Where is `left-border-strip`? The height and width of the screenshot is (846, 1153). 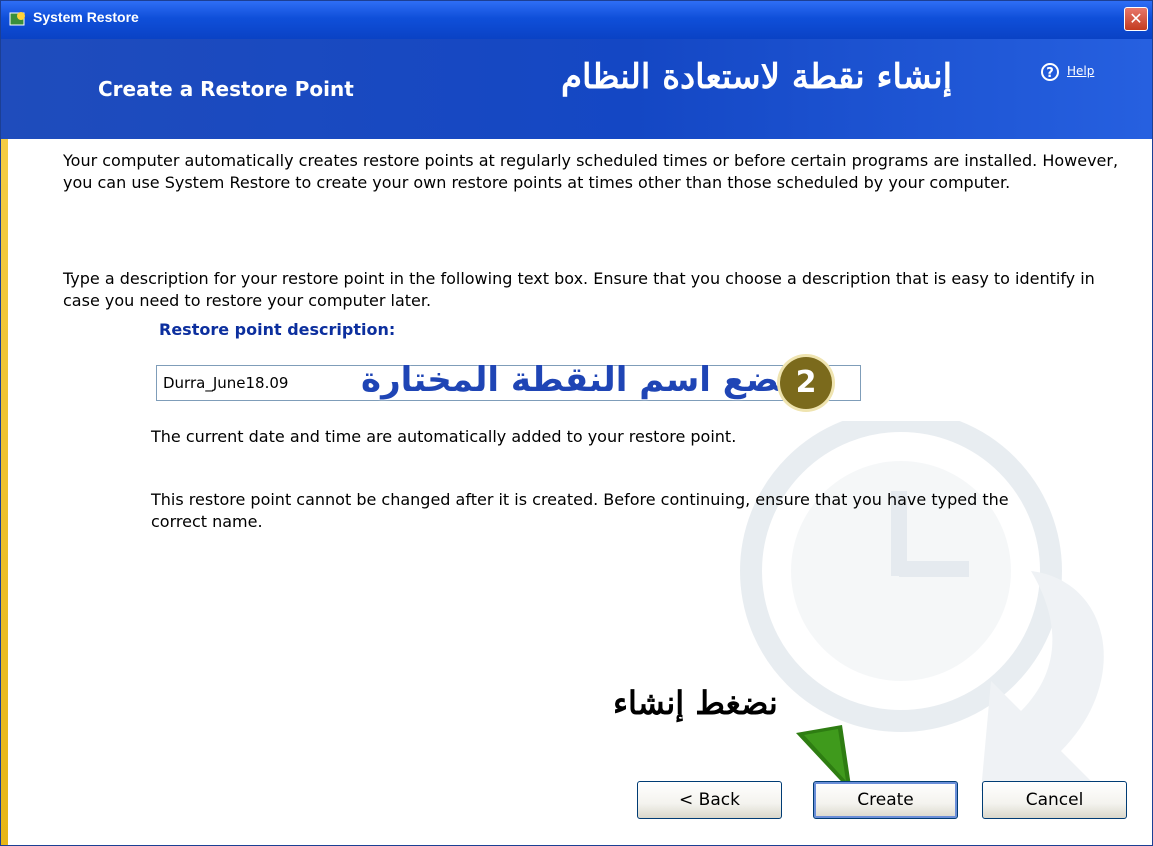 left-border-strip is located at coordinates (4, 442).